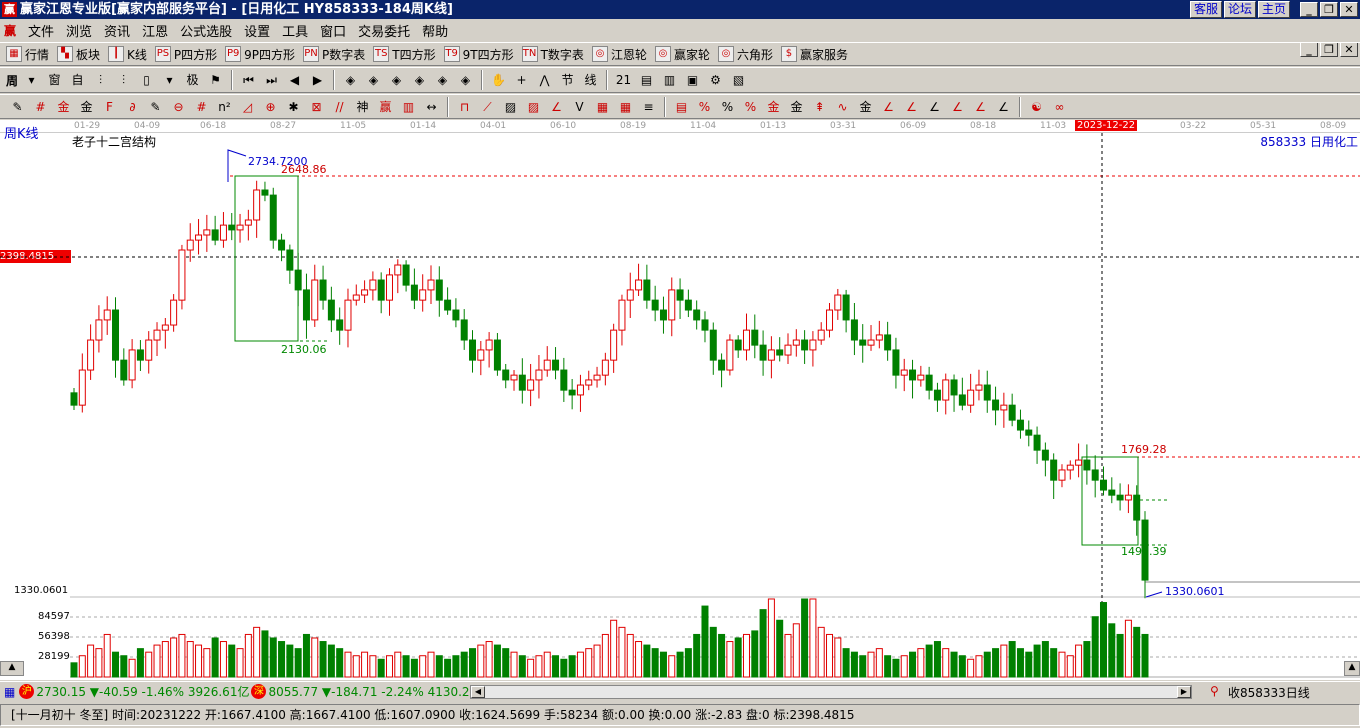  I want to click on zigzag-icon: ⋀, so click(545, 80).